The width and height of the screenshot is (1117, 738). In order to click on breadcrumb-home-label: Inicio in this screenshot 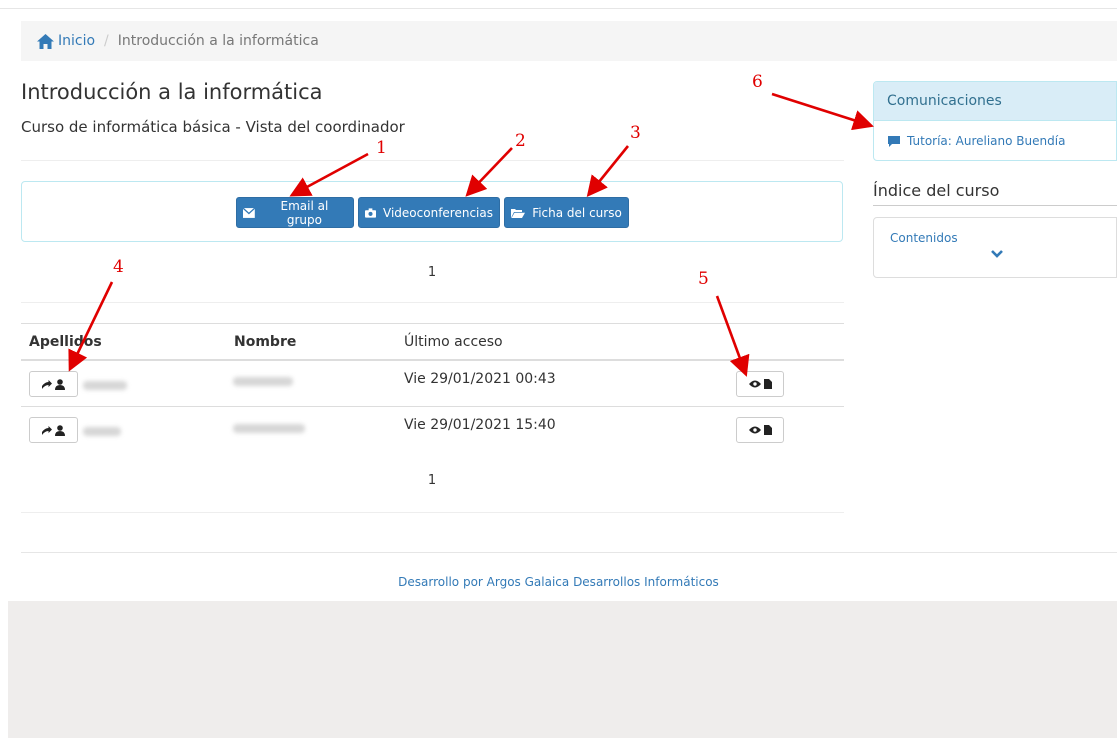, I will do `click(77, 41)`.